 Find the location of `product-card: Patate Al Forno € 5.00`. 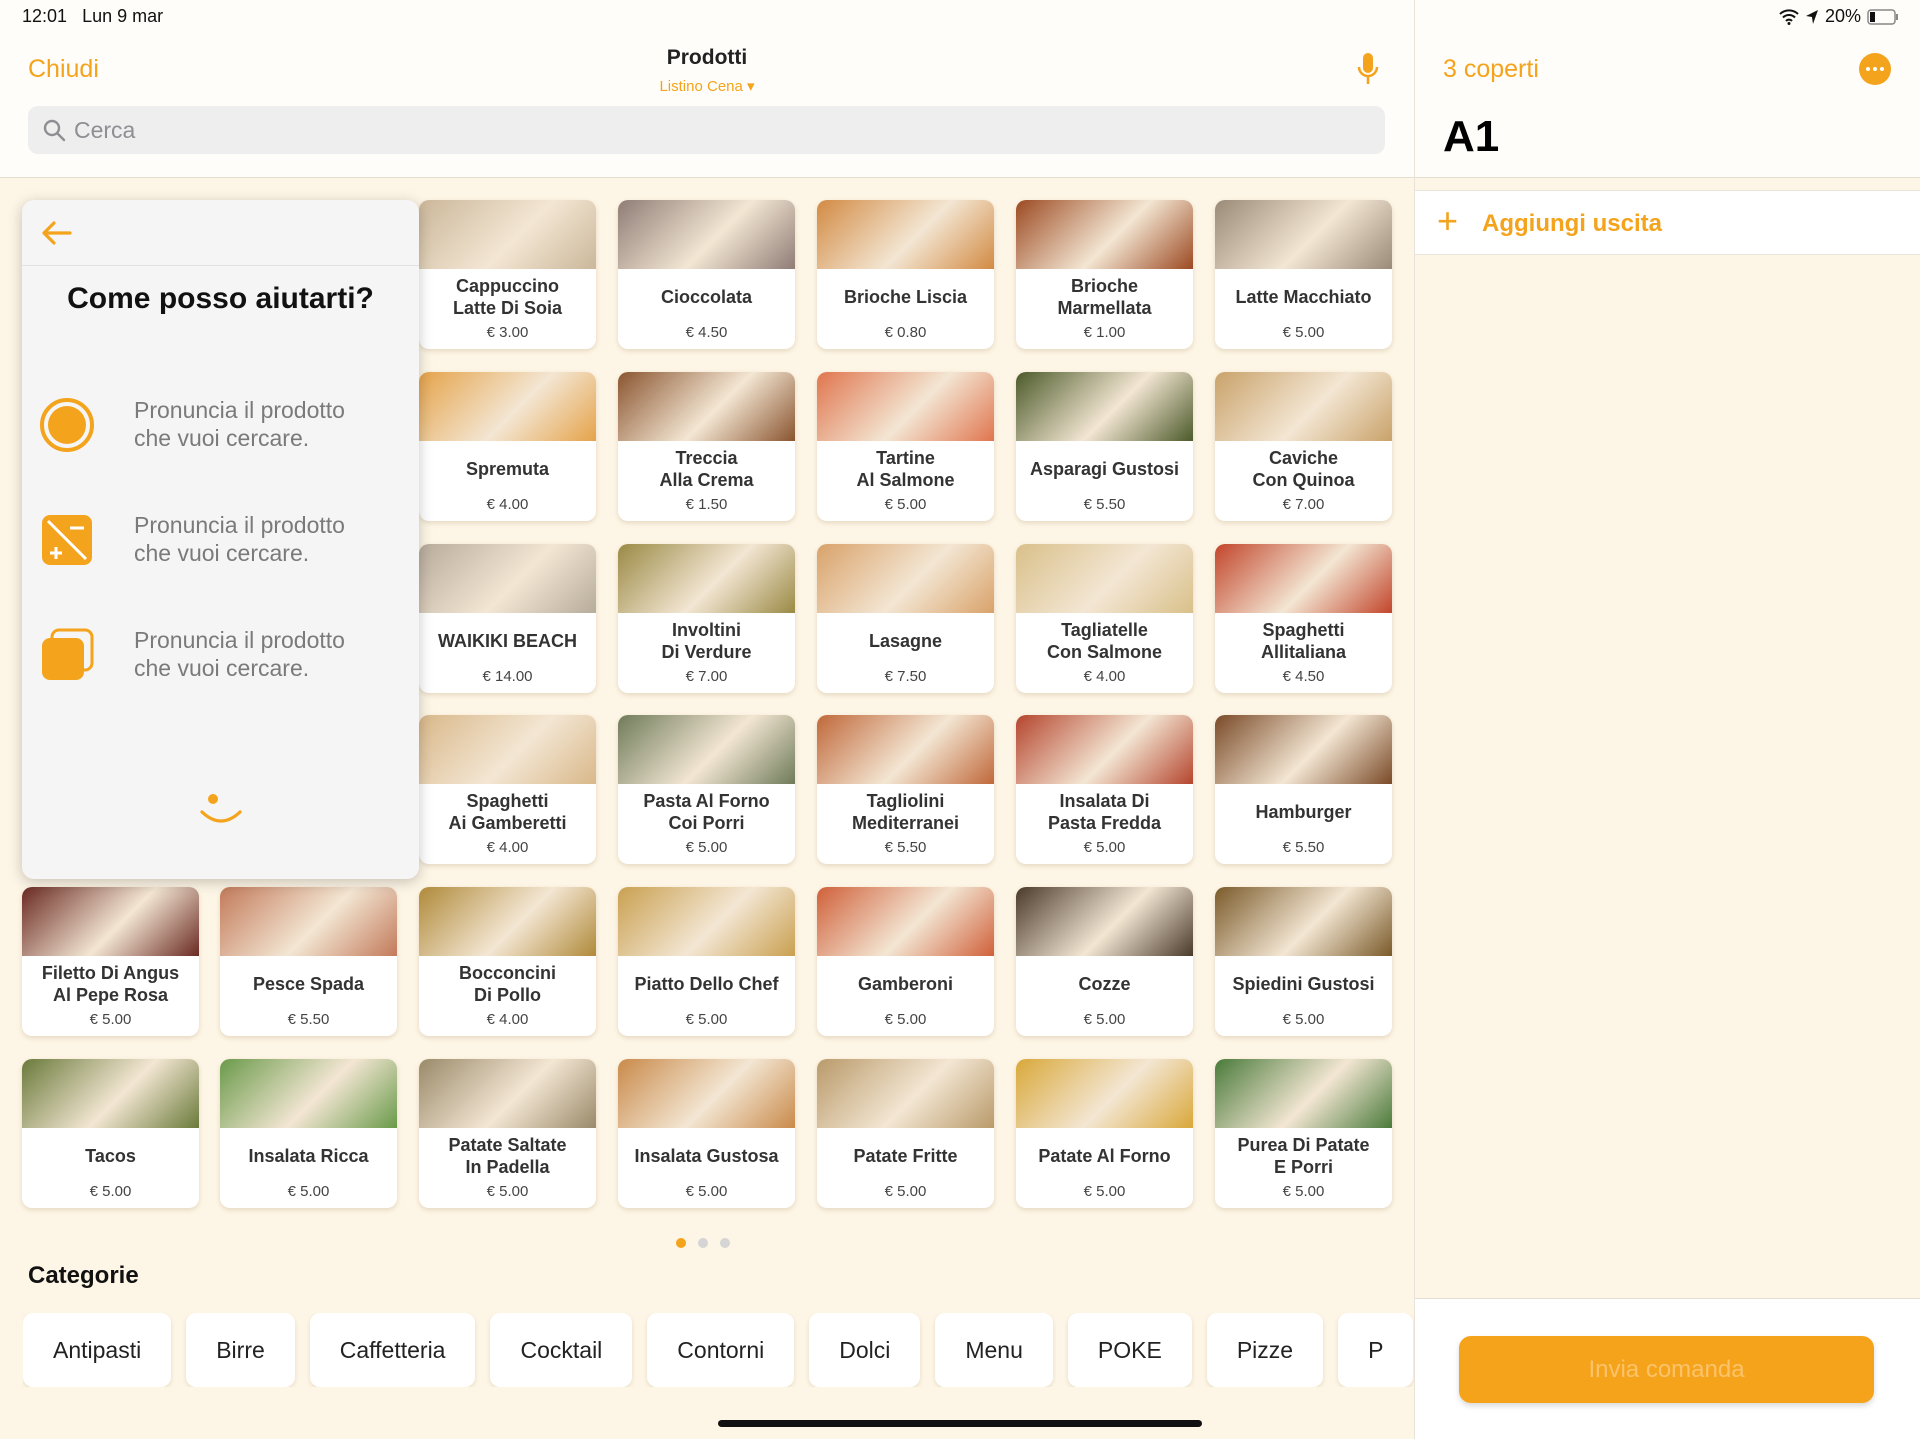

product-card: Patate Al Forno € 5.00 is located at coordinates (1104, 1133).